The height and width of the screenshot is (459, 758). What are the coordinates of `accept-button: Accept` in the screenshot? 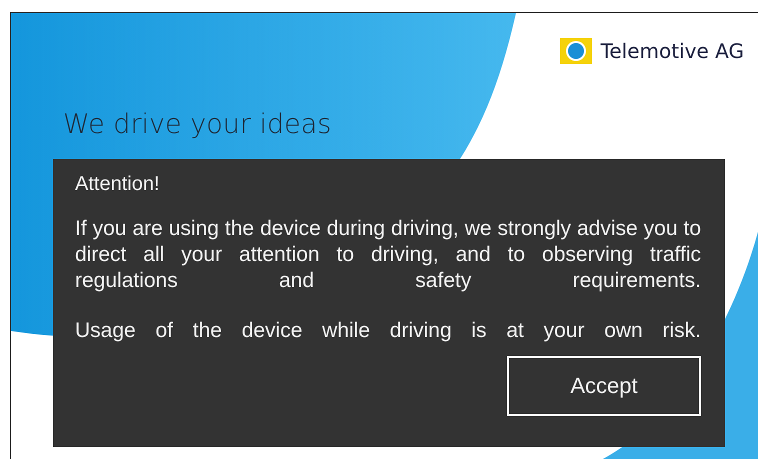 It's located at (604, 386).